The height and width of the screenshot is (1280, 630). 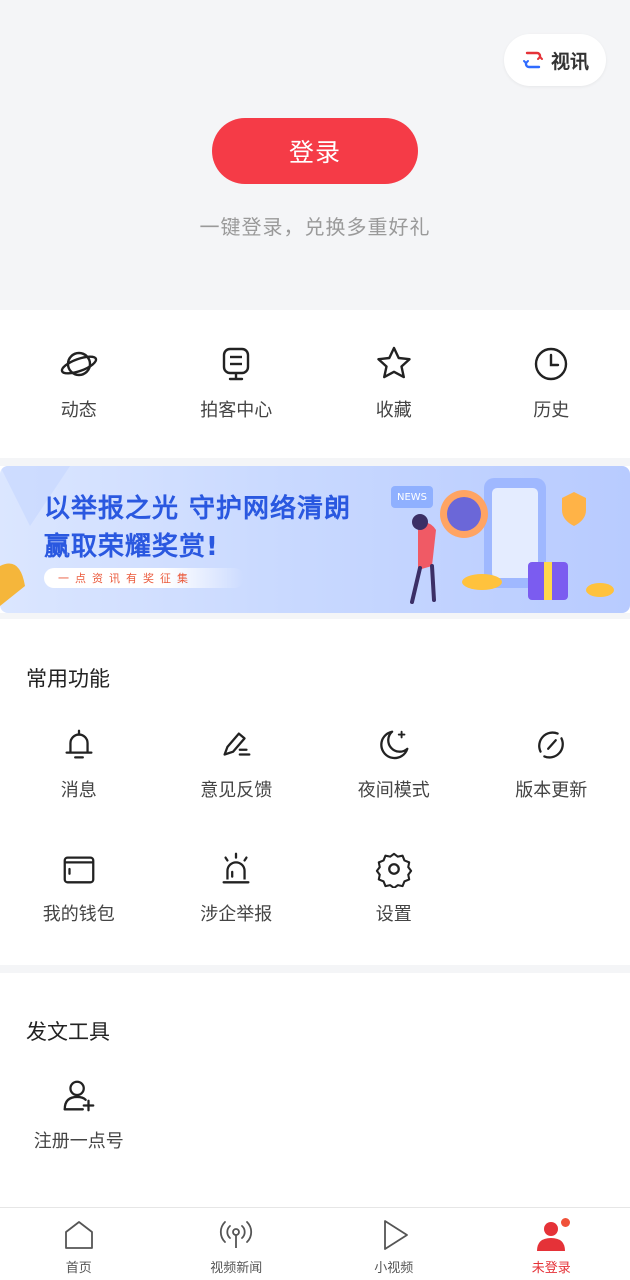 I want to click on function-settings: 设置, so click(x=394, y=888).